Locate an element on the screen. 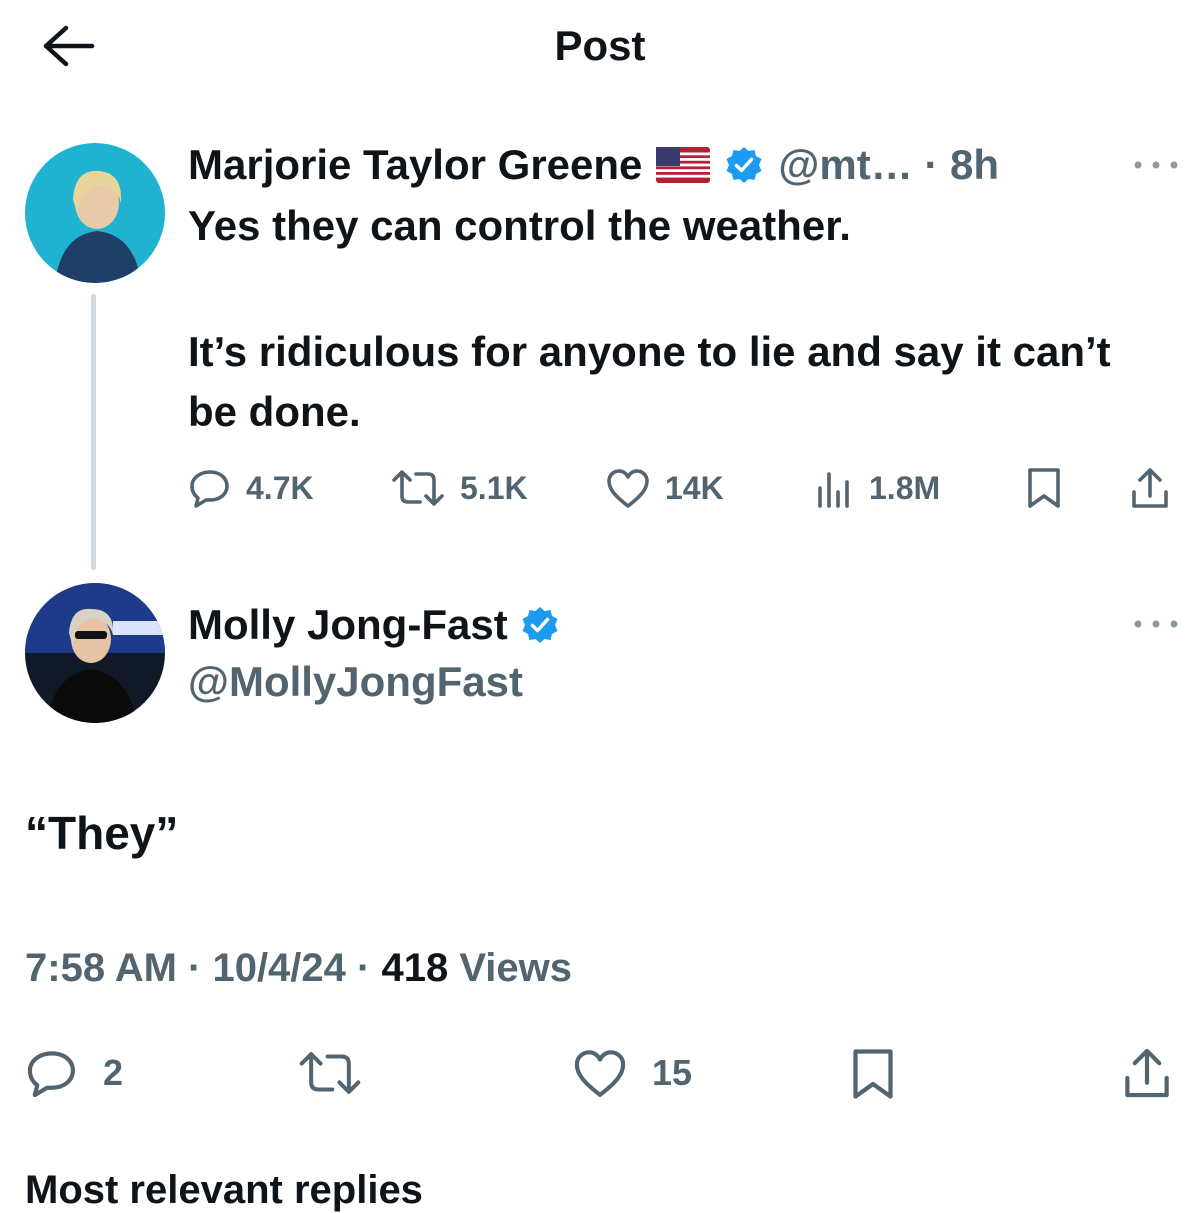 The image size is (1200, 1213). like-count: 15 is located at coordinates (672, 1072).